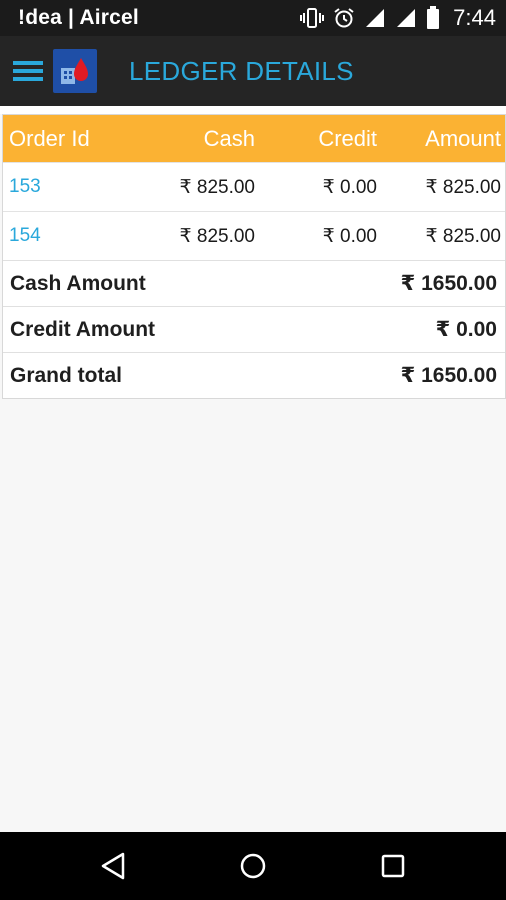 The image size is (506, 900). What do you see at coordinates (28, 71) in the screenshot?
I see `menu-icon` at bounding box center [28, 71].